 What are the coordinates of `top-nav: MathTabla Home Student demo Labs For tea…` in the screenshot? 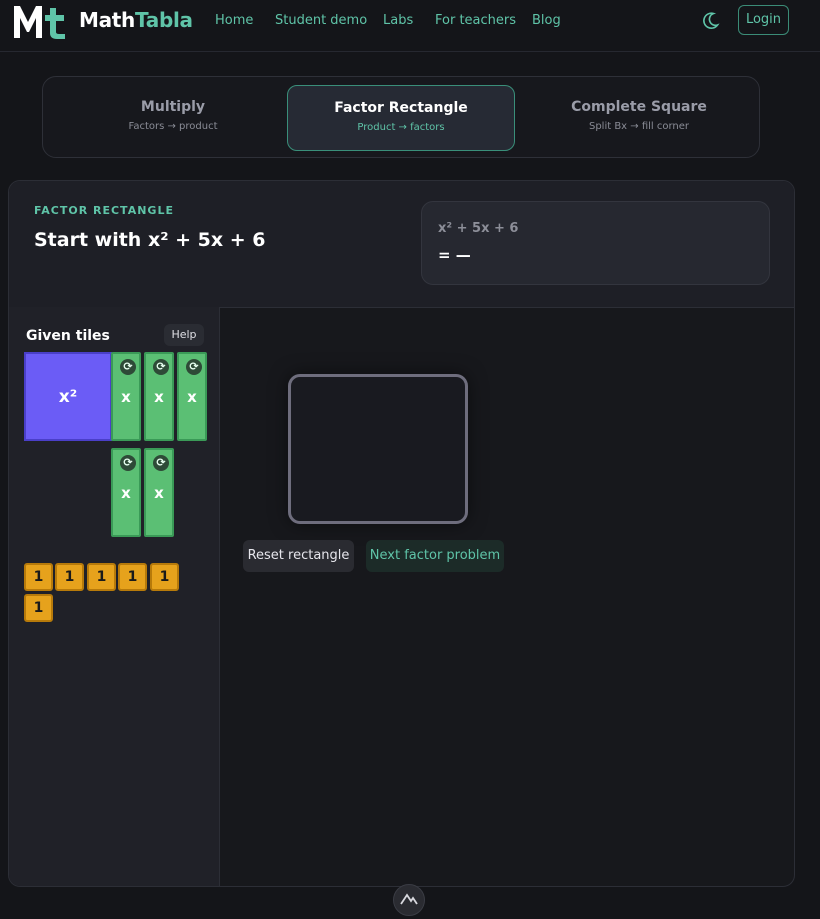 It's located at (410, 26).